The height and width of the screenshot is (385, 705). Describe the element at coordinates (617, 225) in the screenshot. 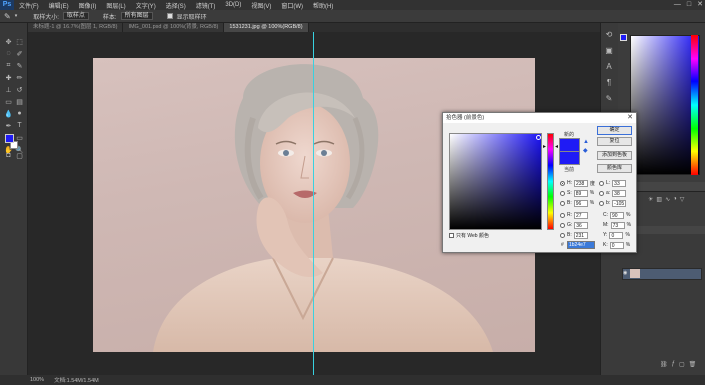

I see `magenta-field: 73` at that location.